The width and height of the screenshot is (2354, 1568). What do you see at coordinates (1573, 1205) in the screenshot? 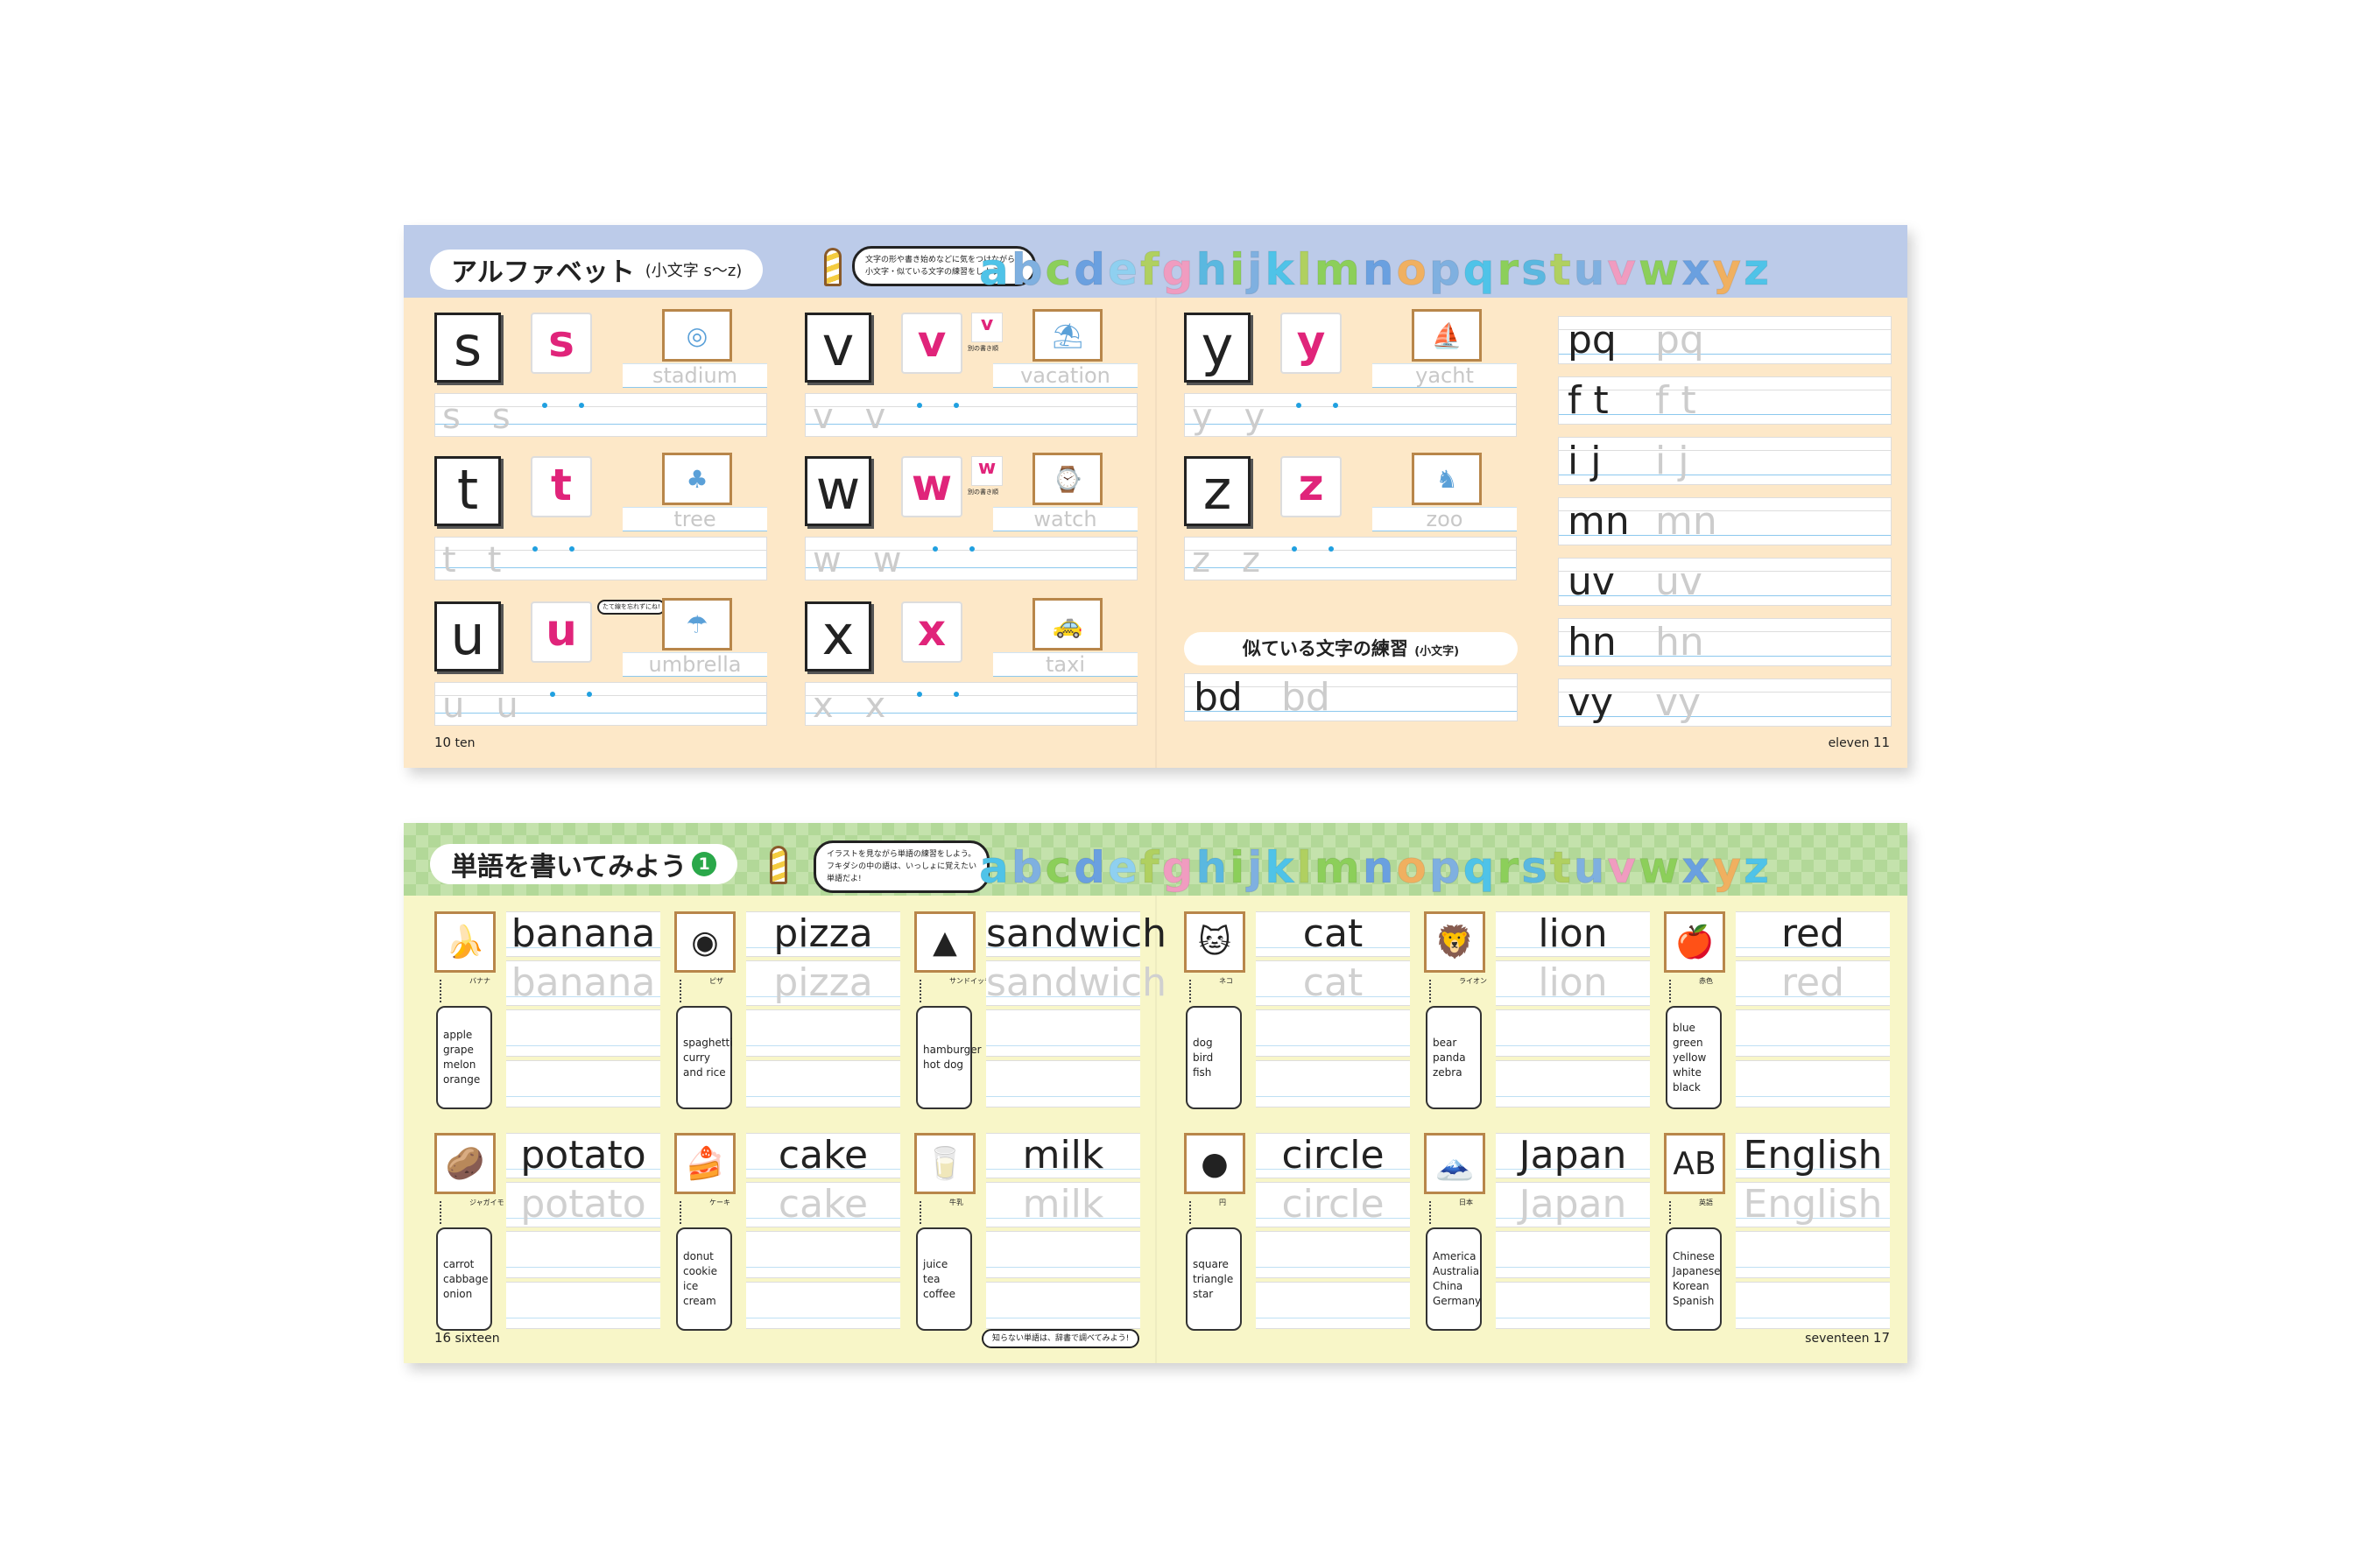
I see `trace-word: Japan` at bounding box center [1573, 1205].